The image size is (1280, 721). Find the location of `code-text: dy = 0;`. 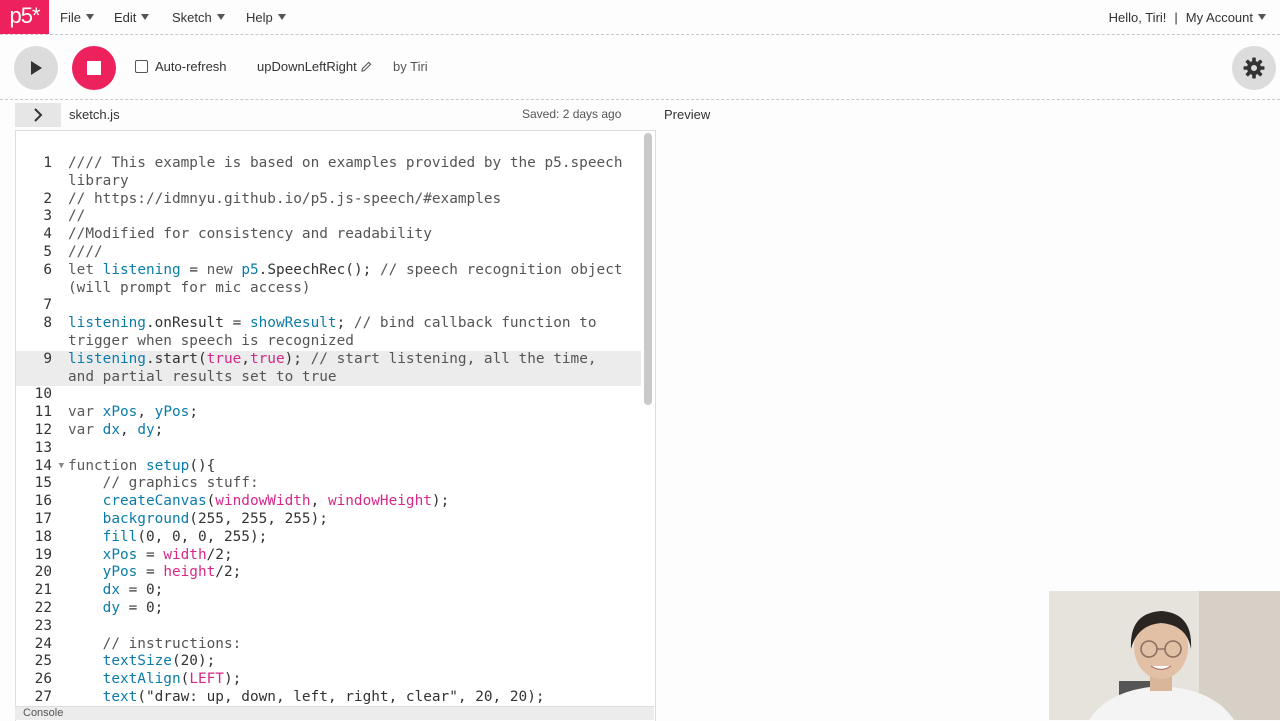

code-text: dy = 0; is located at coordinates (133, 607).